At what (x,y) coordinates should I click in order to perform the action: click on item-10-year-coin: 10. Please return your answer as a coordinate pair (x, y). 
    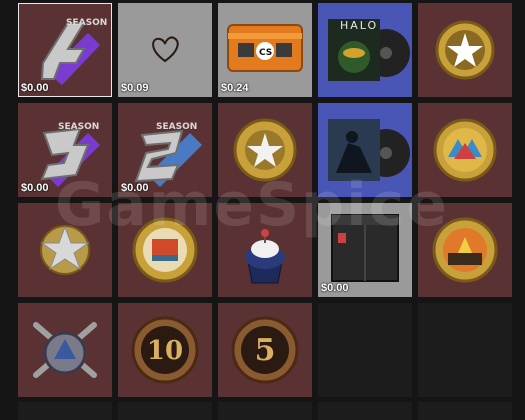
    Looking at the image, I should click on (165, 350).